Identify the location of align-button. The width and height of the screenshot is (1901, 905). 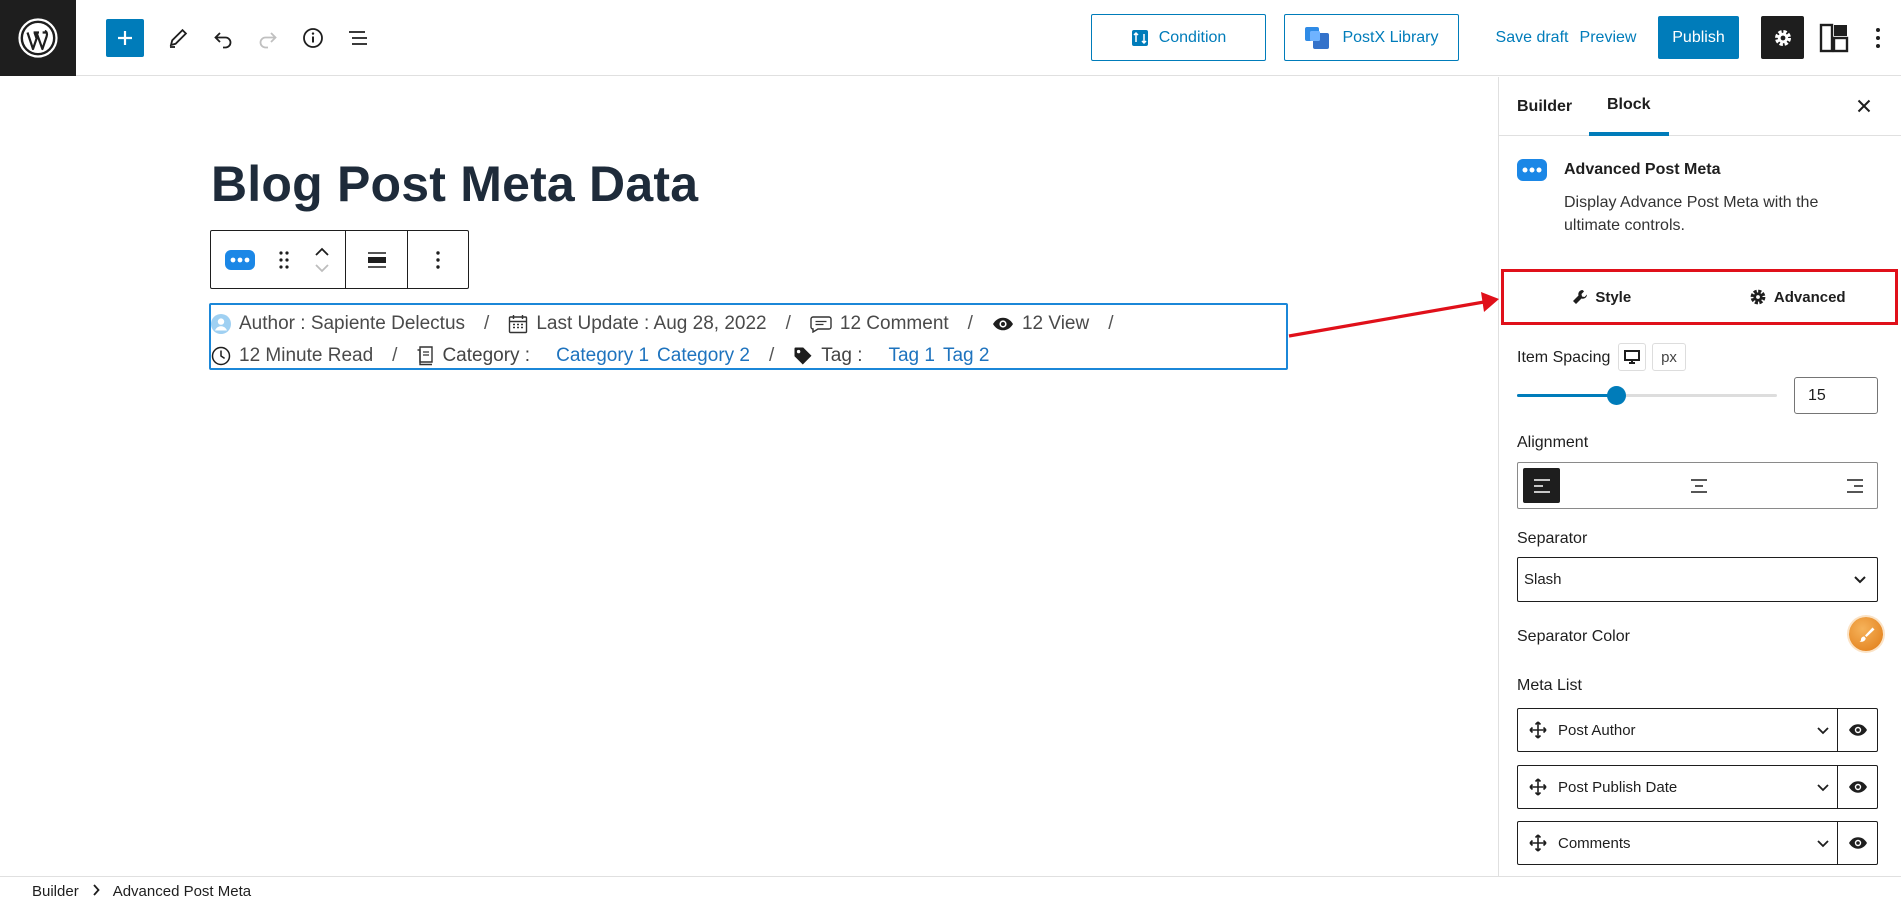
(376, 259).